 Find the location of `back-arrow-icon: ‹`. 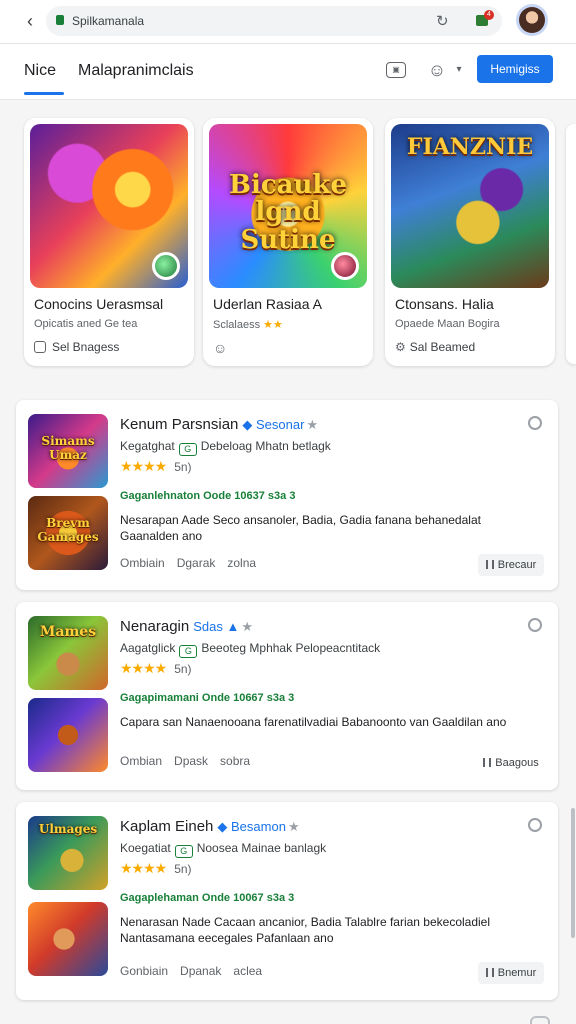

back-arrow-icon: ‹ is located at coordinates (30, 21).